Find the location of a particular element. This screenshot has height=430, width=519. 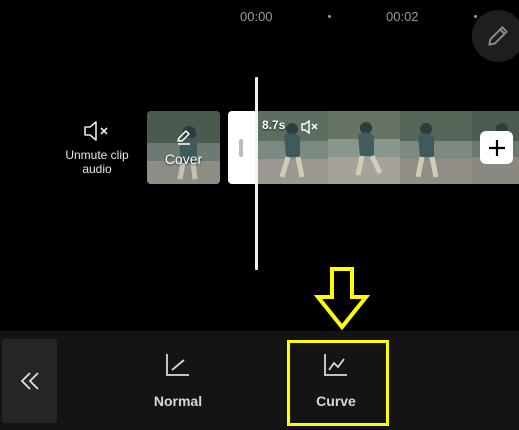

cover-thumbnail: Cover is located at coordinates (183, 147).